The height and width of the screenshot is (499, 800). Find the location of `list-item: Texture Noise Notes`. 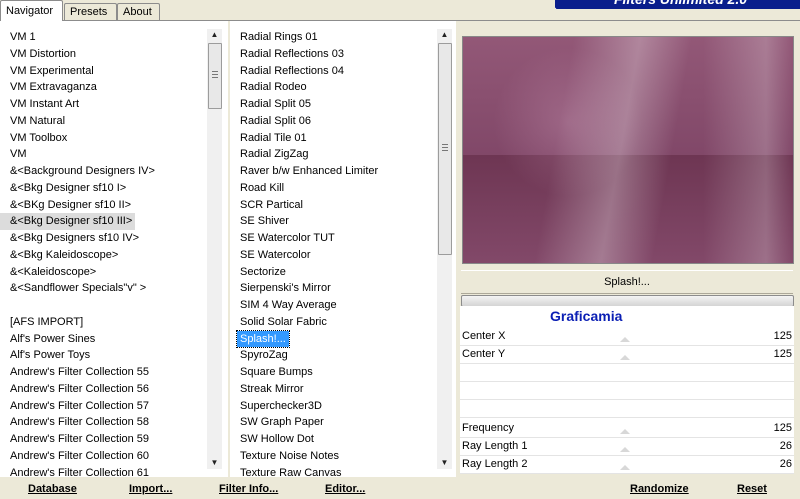

list-item: Texture Noise Notes is located at coordinates (333, 456).